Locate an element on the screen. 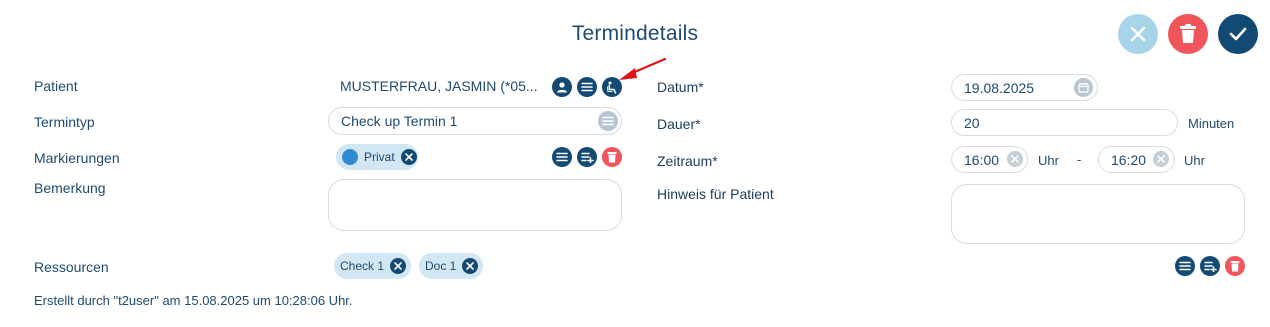  confirm-button is located at coordinates (1238, 34).